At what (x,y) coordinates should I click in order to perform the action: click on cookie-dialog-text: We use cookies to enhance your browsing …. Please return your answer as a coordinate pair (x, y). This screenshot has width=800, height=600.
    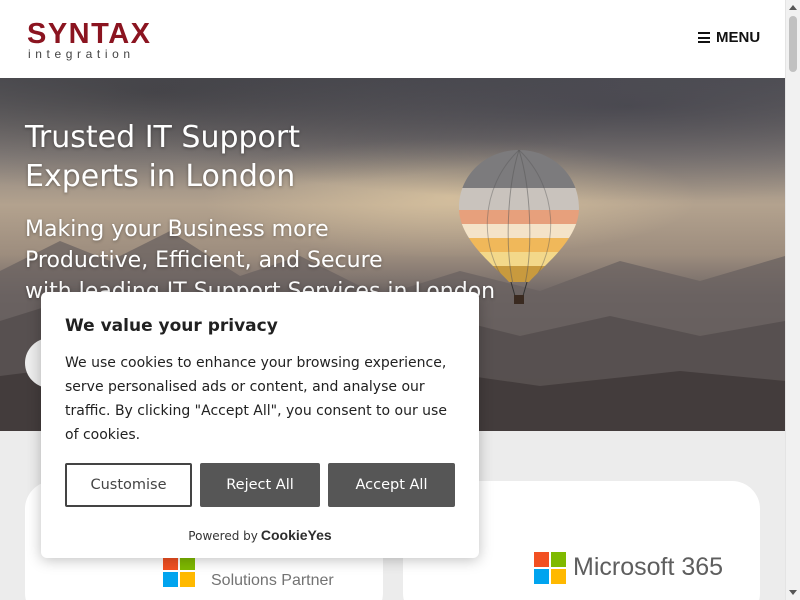
    Looking at the image, I should click on (256, 399).